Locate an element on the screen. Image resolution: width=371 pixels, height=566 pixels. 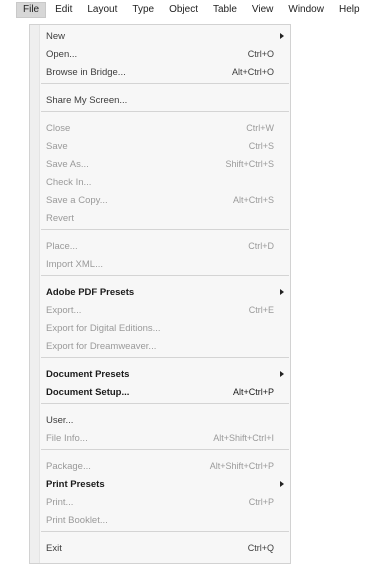
menu-item-shortcut: Ctrl+Q is located at coordinates (260, 548).